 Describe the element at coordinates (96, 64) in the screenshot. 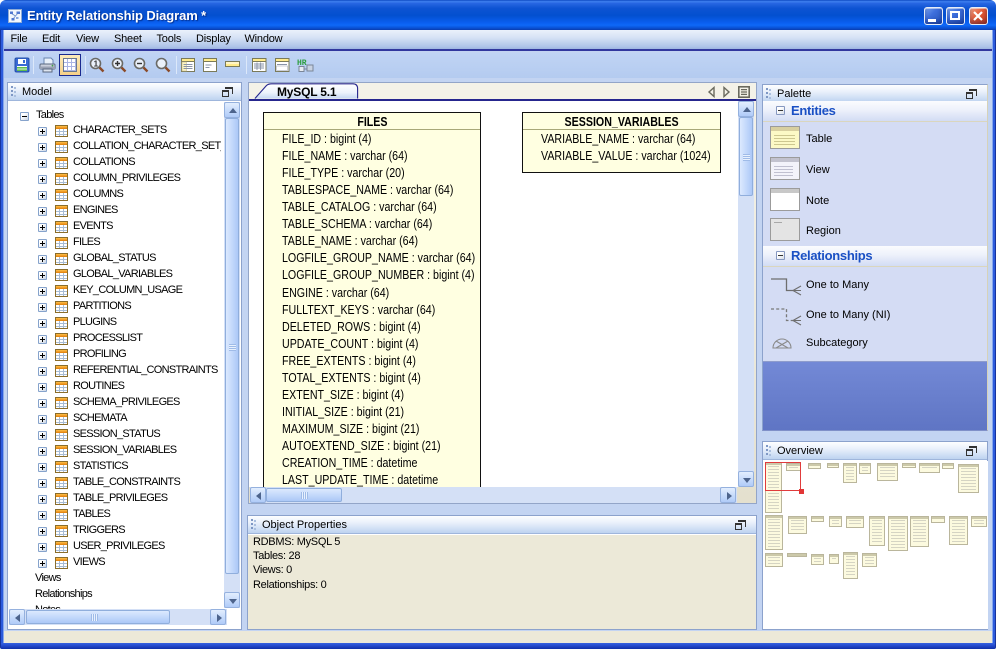

I see `svg-text: 1` at that location.